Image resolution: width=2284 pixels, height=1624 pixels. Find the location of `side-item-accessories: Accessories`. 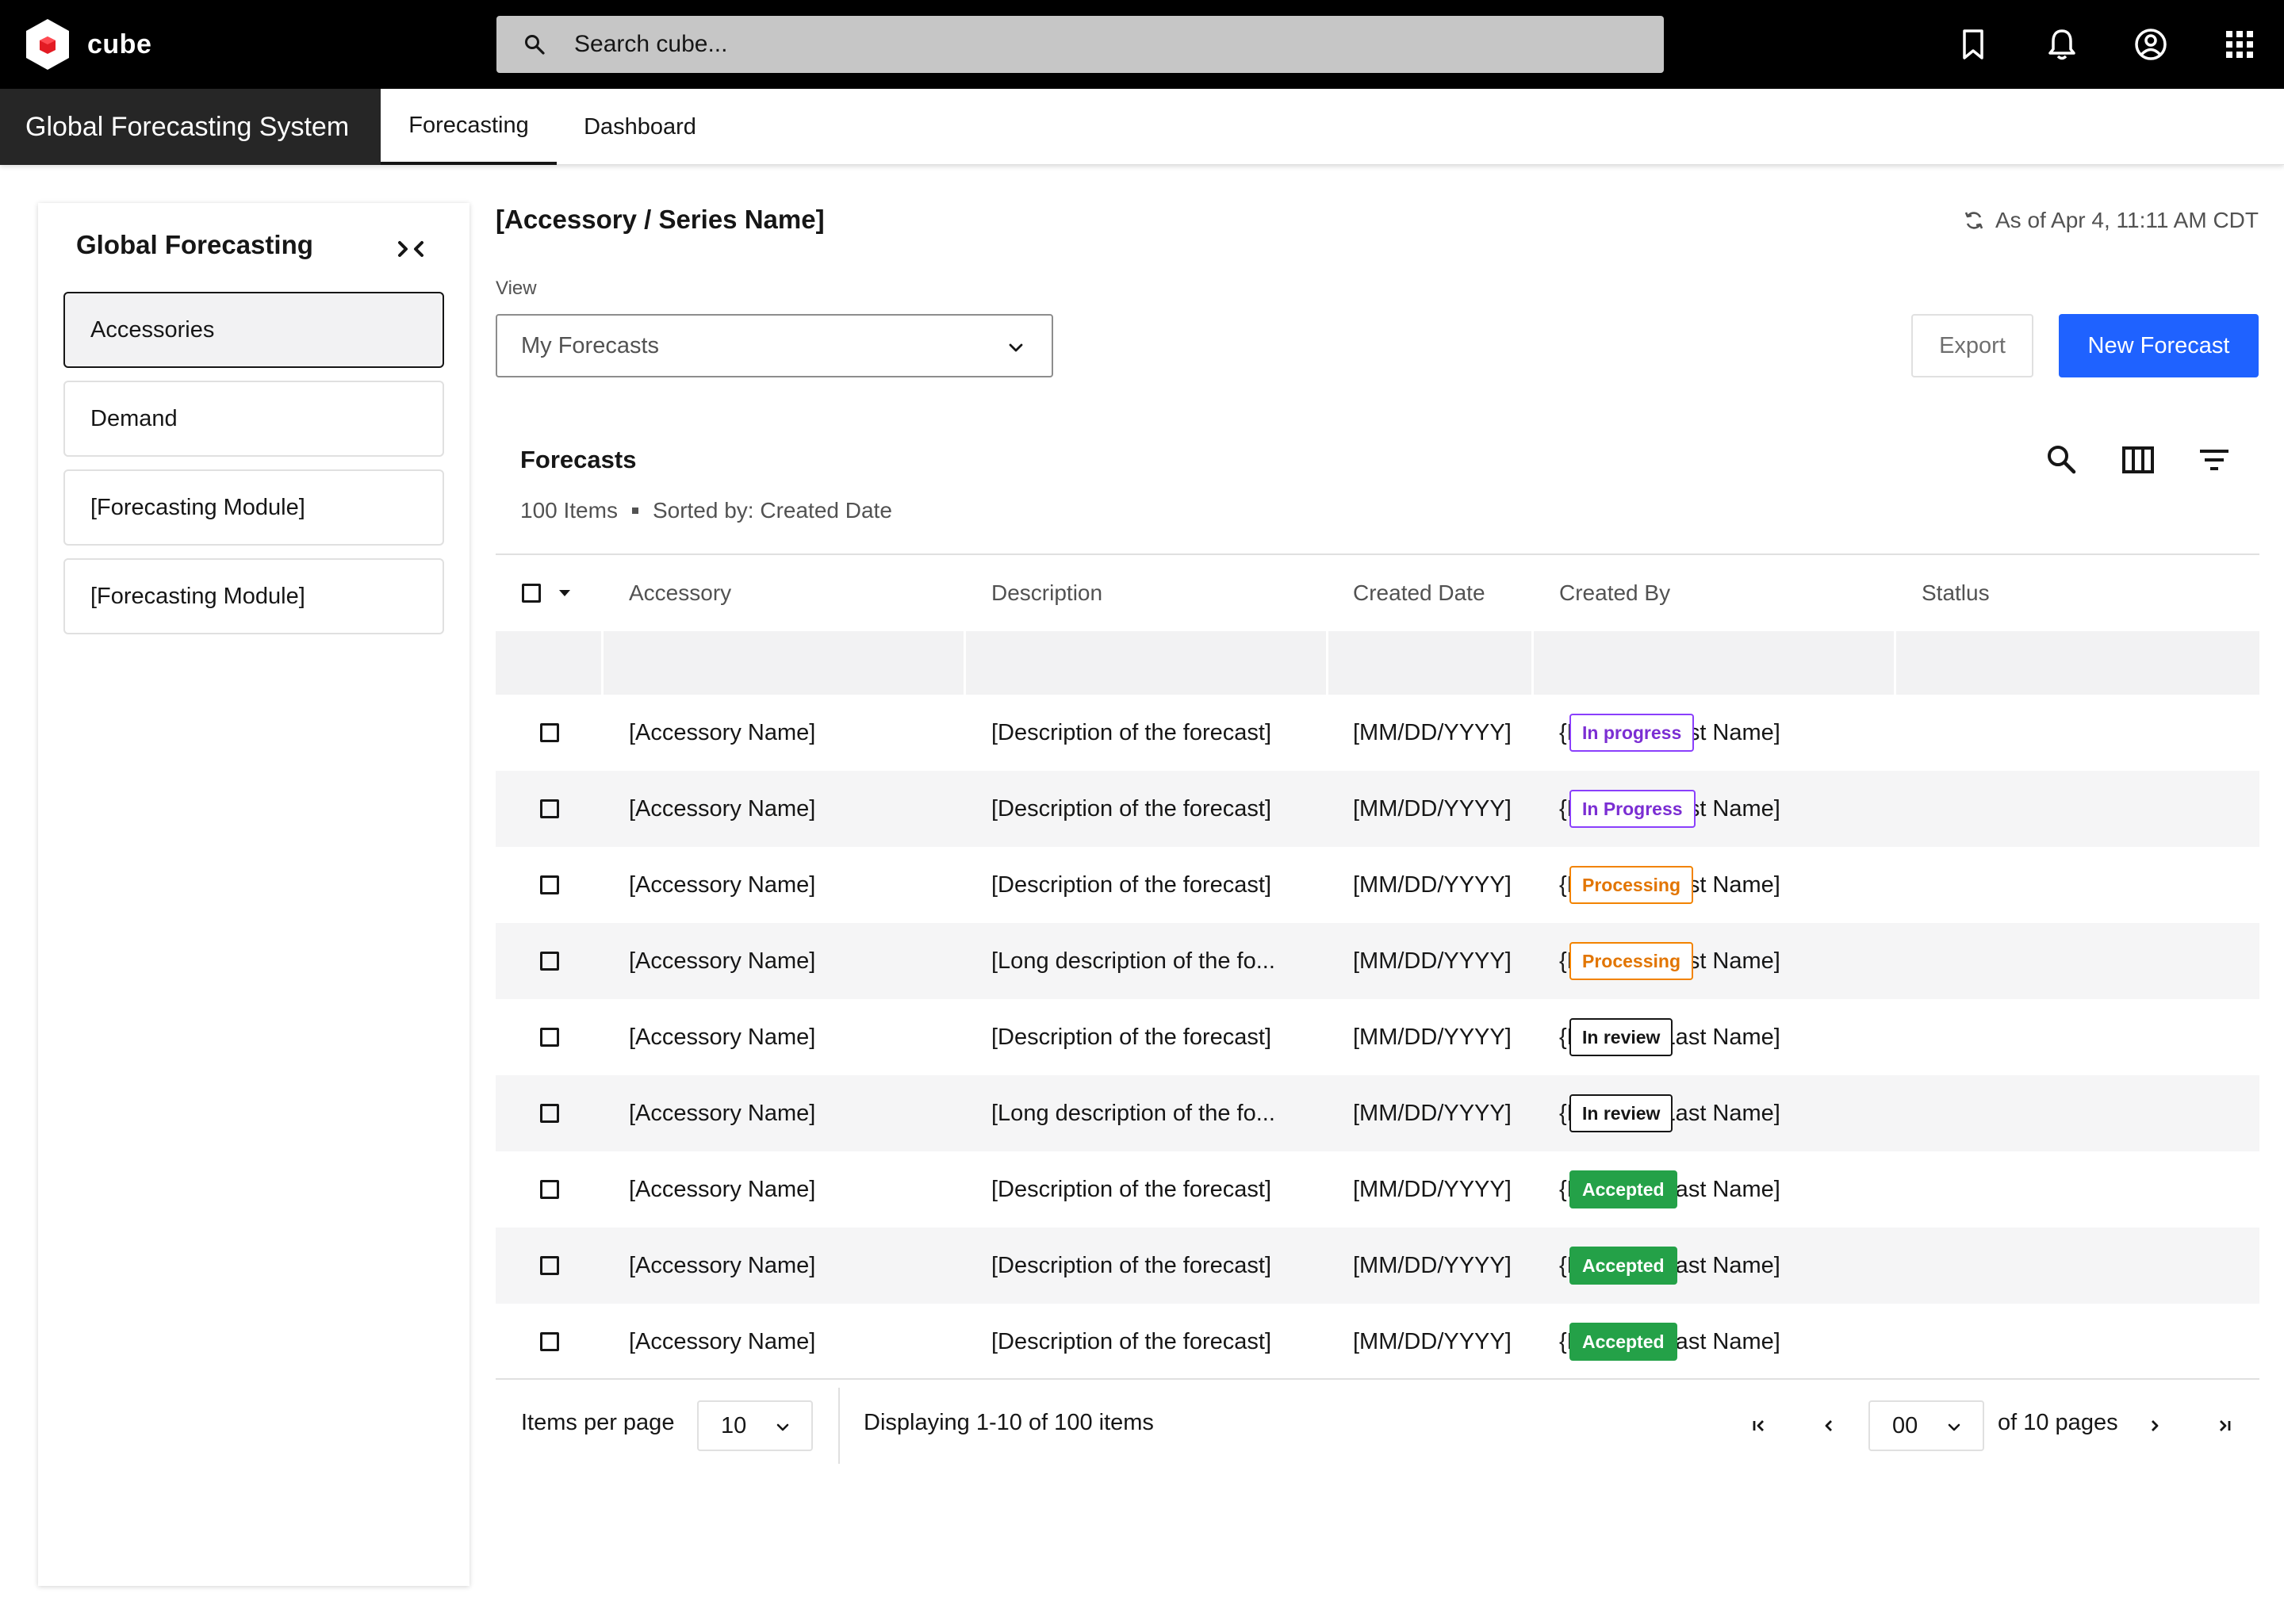

side-item-accessories: Accessories is located at coordinates (253, 330).